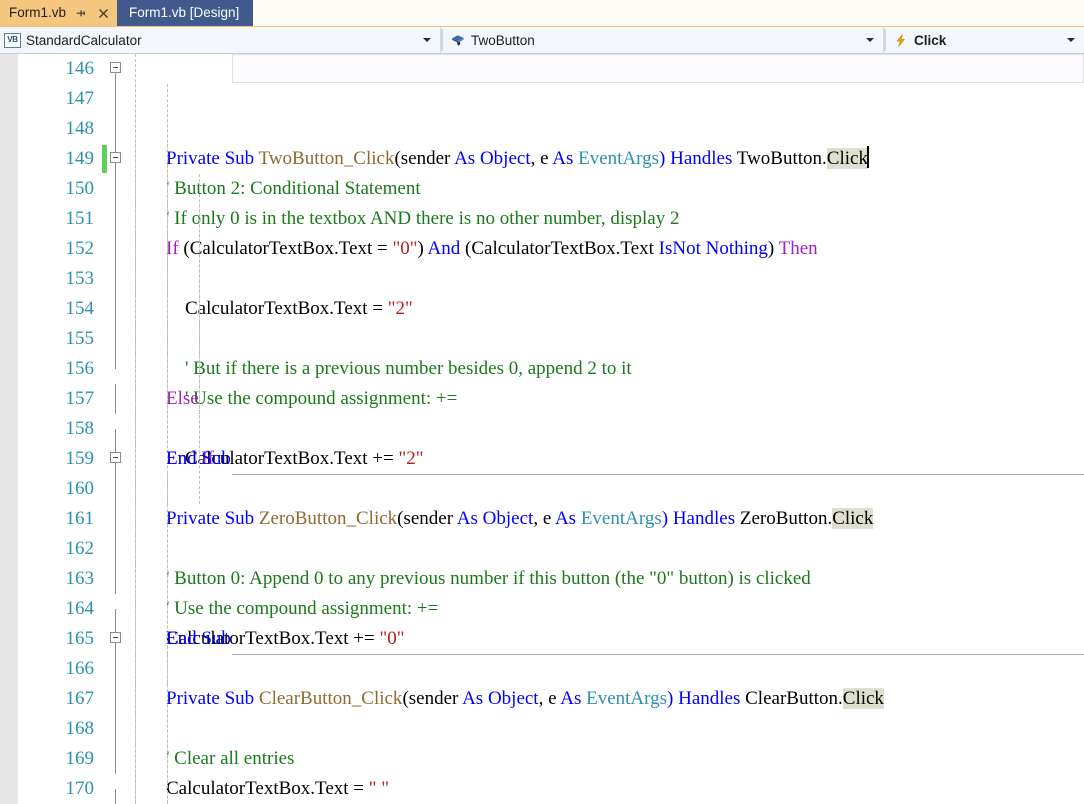 Image resolution: width=1084 pixels, height=804 pixels. Describe the element at coordinates (80, 248) in the screenshot. I see `line-number: 152` at that location.